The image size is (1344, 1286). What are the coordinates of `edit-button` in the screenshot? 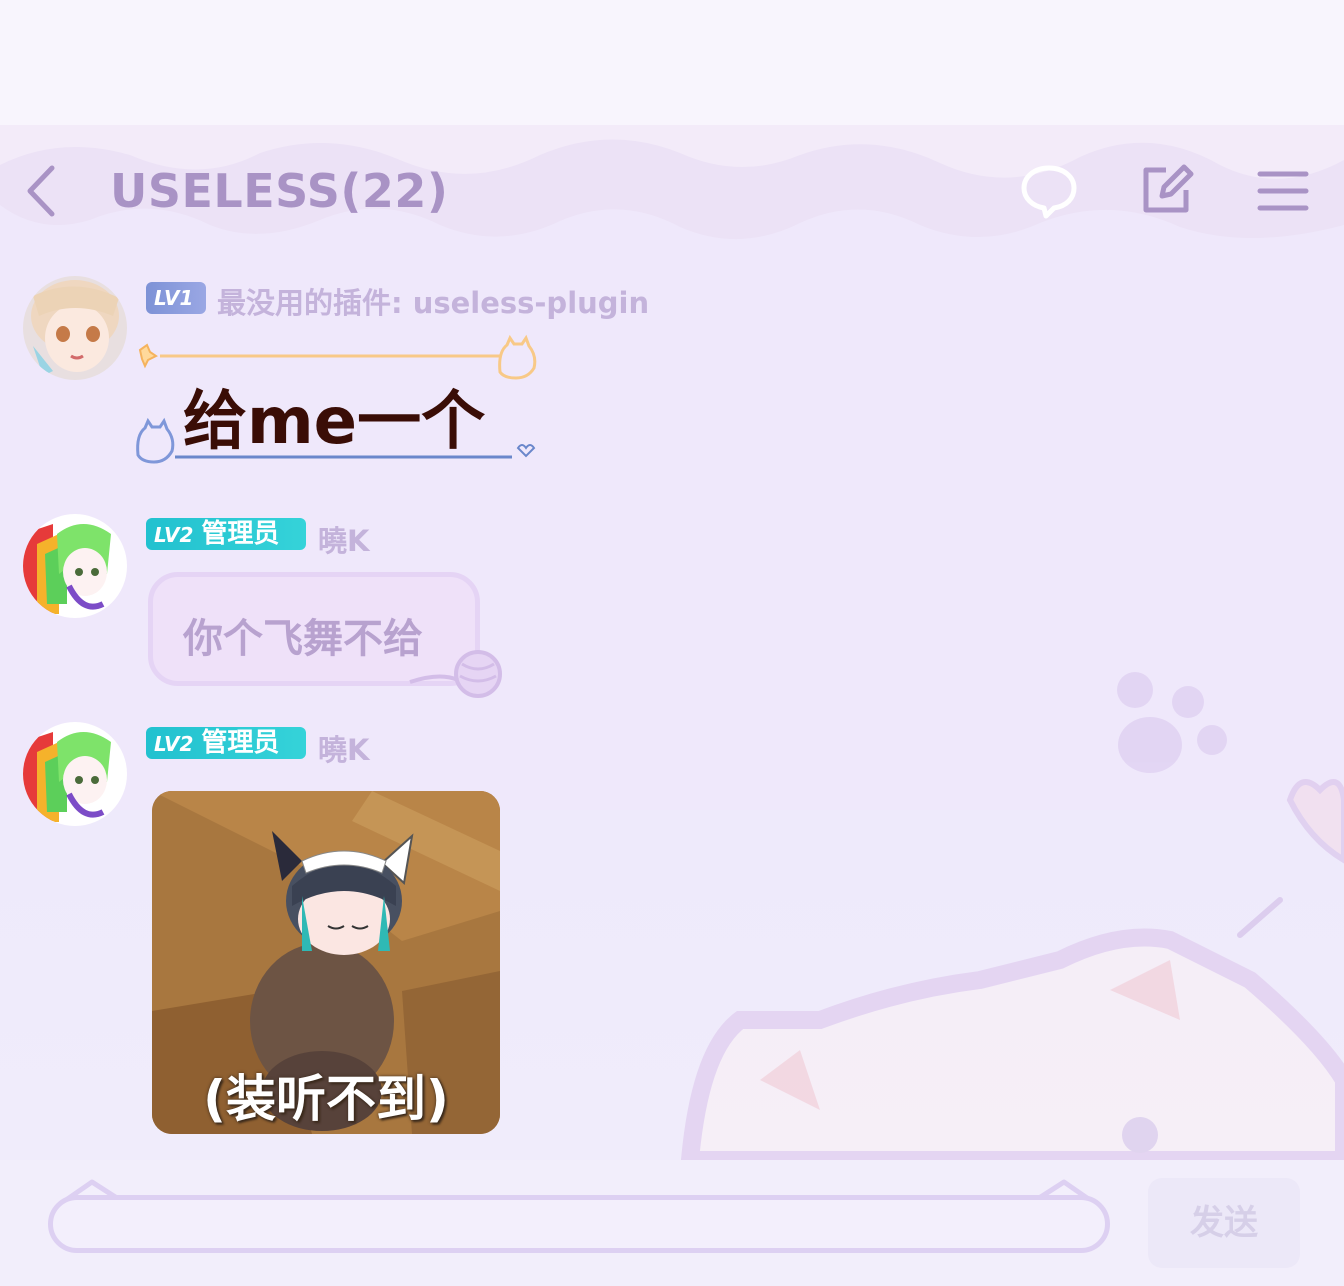 It's located at (1167, 191).